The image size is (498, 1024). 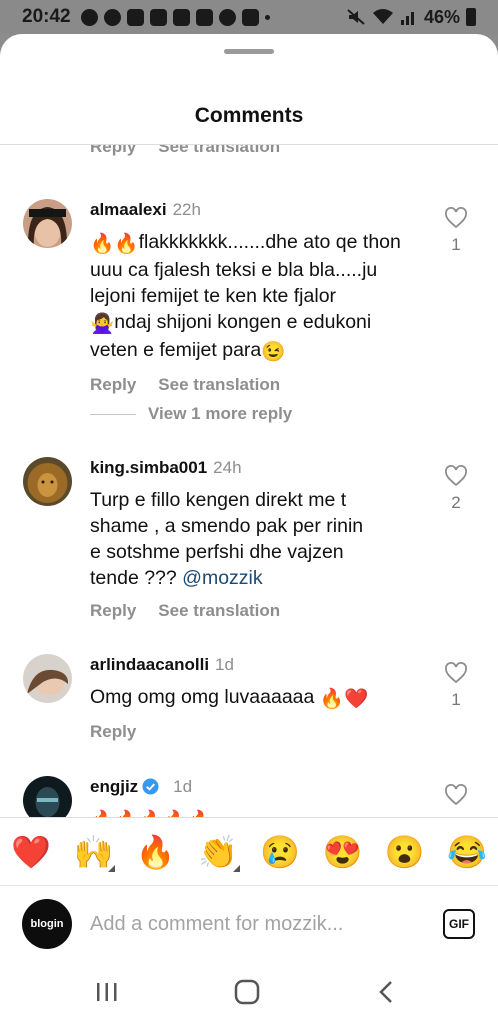 What do you see at coordinates (150, 812) in the screenshot?
I see `fire-emoji: 🔥🔥🔥🔥🔥` at bounding box center [150, 812].